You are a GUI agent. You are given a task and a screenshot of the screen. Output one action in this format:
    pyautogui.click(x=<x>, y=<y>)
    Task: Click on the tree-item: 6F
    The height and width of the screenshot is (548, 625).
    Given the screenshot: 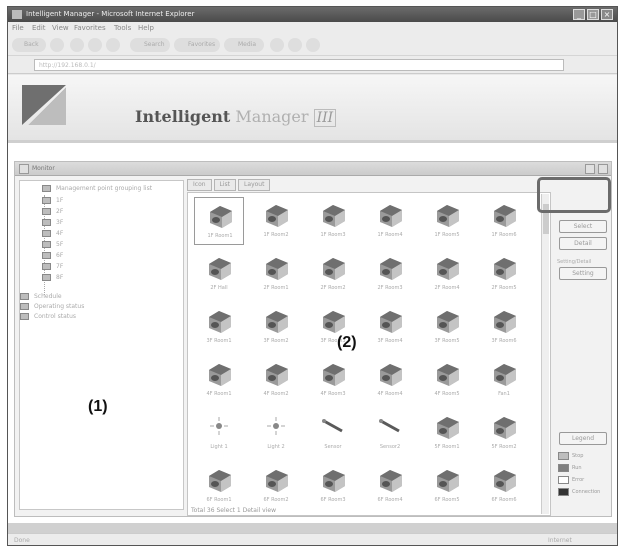 What is the action you would take?
    pyautogui.click(x=59, y=255)
    